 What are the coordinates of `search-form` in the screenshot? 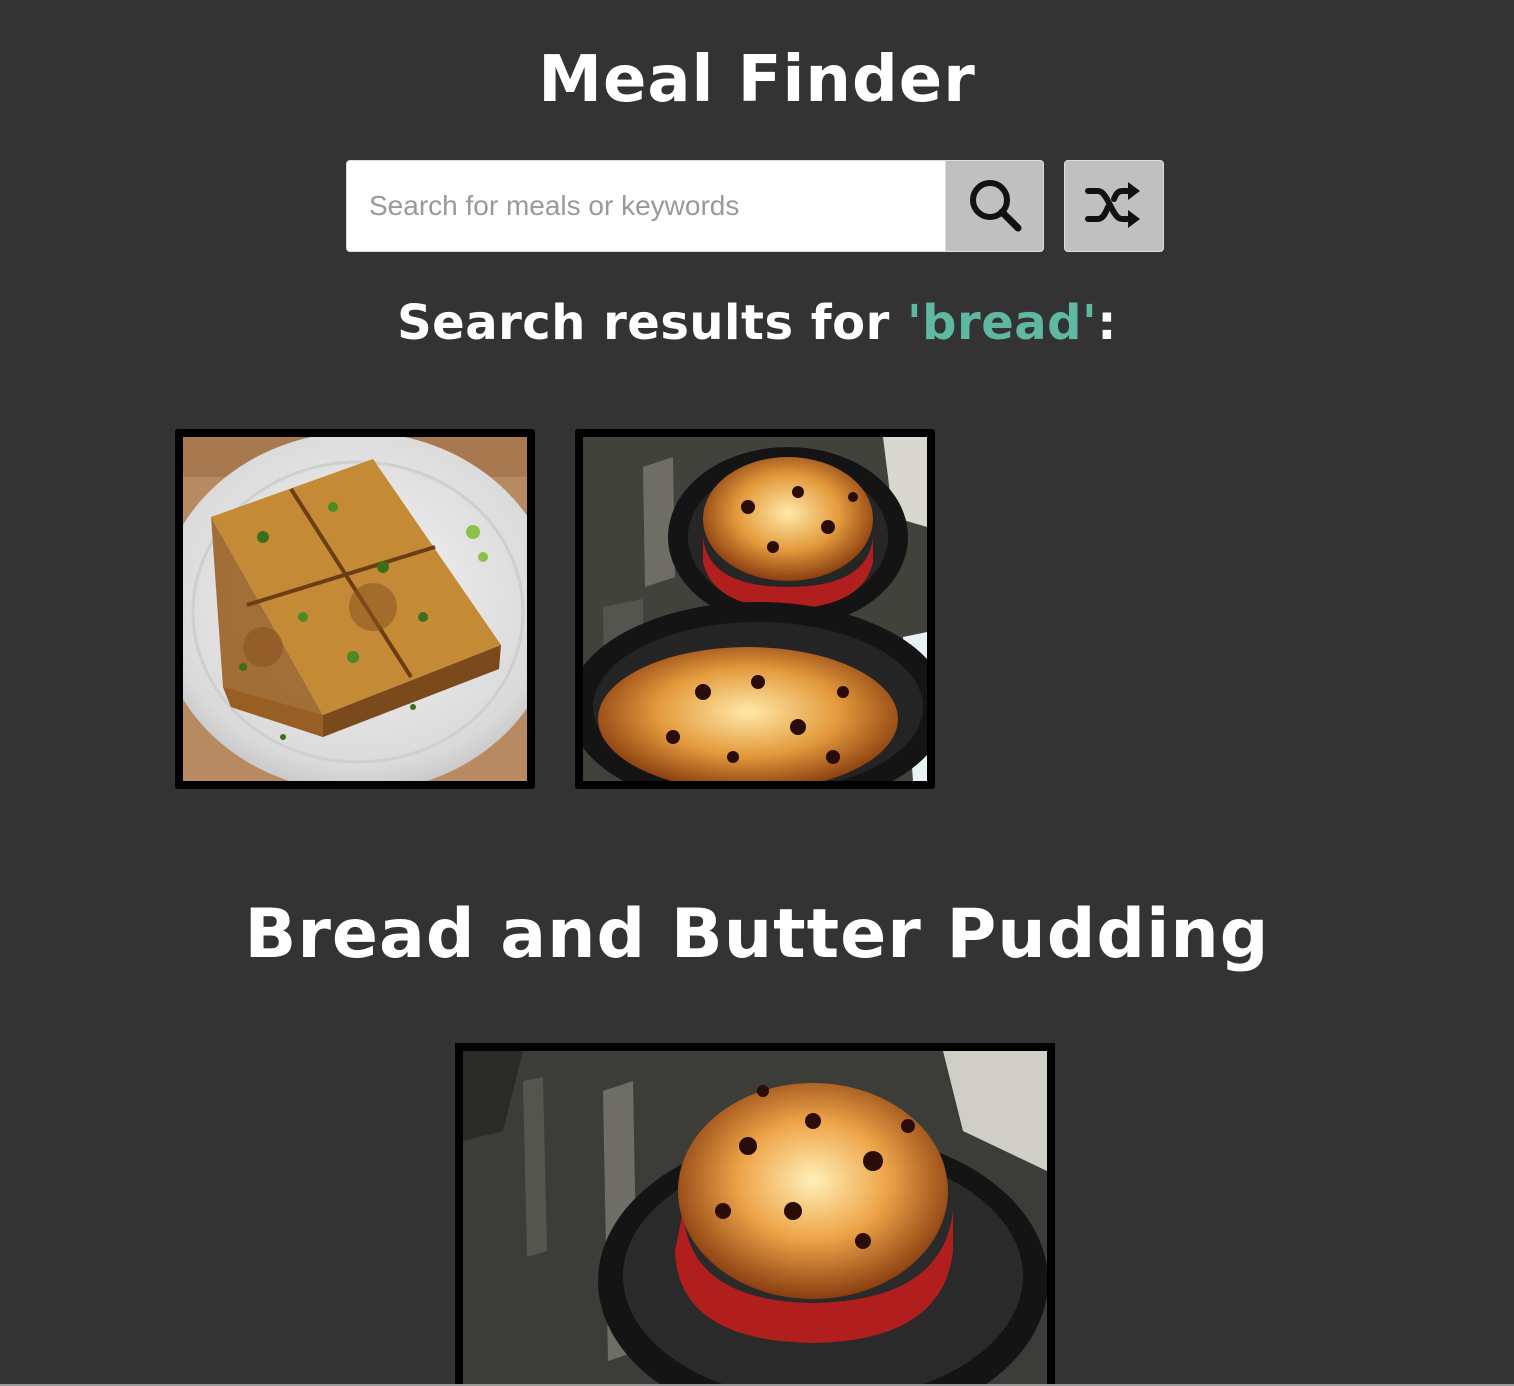 It's located at (695, 206).